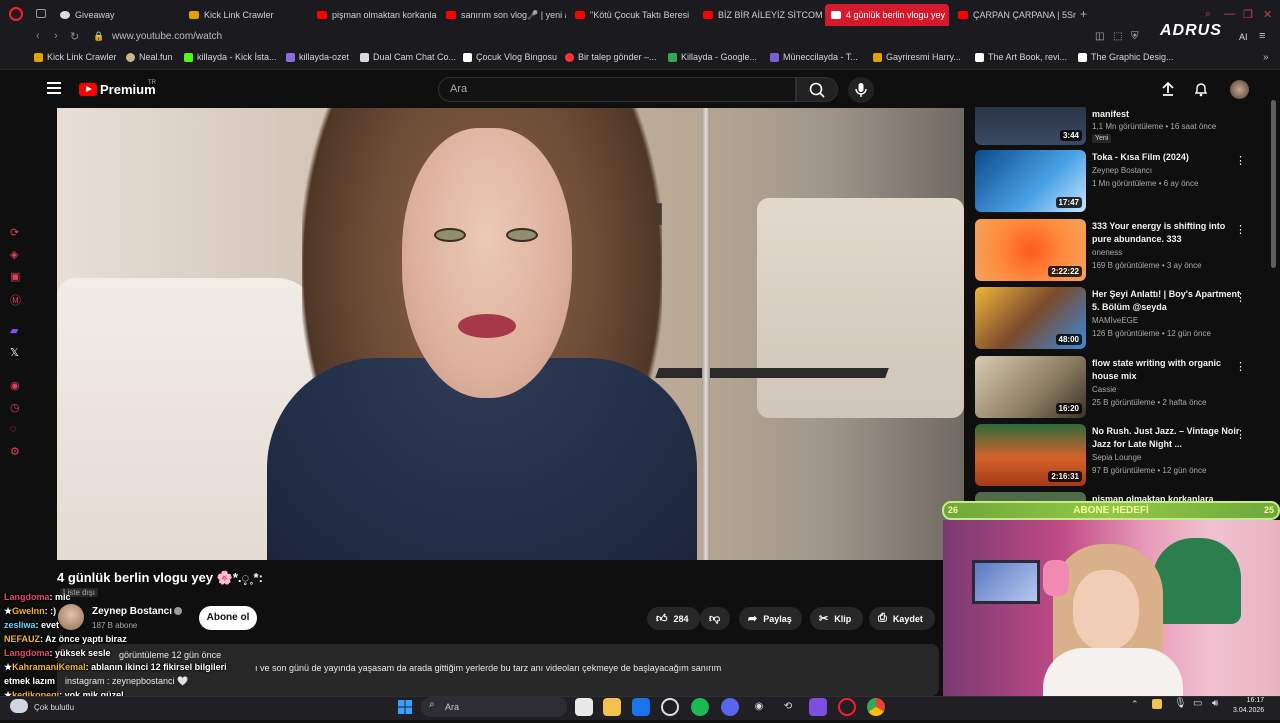 The image size is (1280, 723). Describe the element at coordinates (15, 451) in the screenshot. I see `settings-icon: ⚙` at that location.